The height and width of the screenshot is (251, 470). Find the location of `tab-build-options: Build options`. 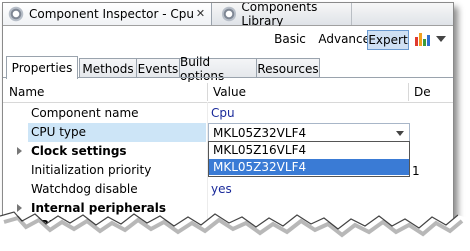

tab-build-options: Build options is located at coordinates (218, 69).